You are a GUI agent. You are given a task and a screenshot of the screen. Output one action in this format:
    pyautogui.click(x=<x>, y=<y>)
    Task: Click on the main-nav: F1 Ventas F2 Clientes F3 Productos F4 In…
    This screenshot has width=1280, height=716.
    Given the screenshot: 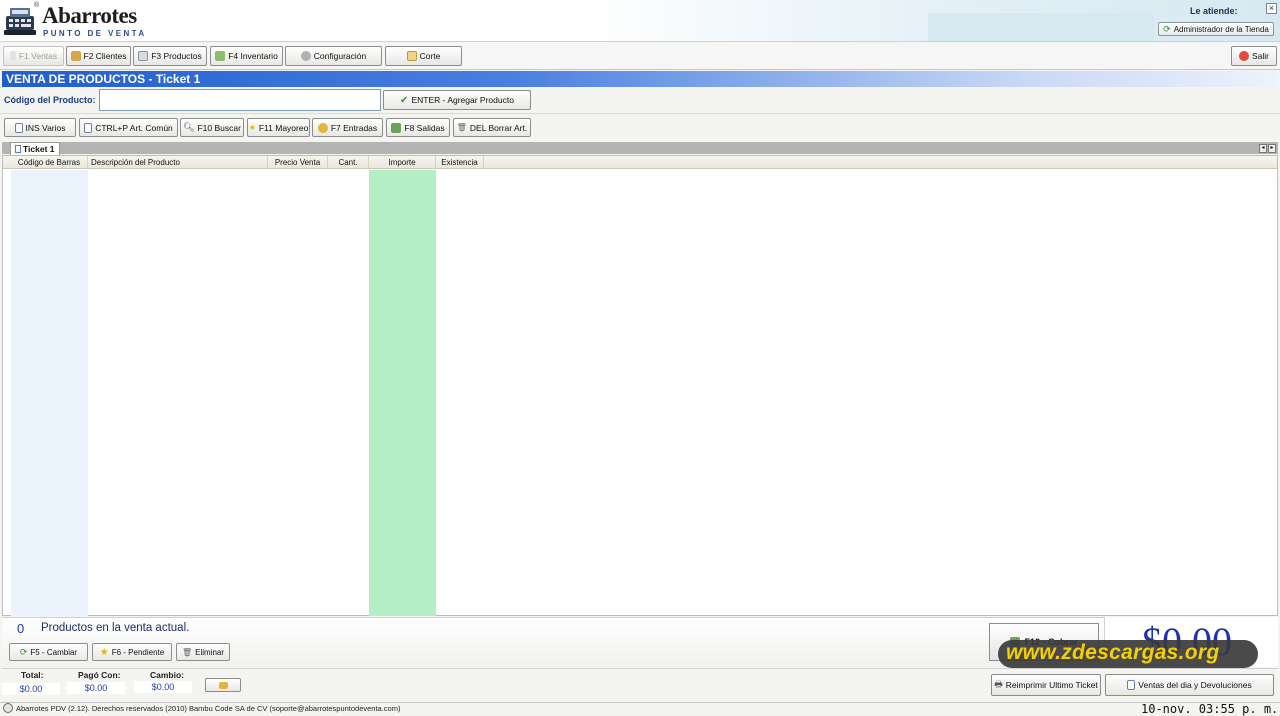 What is the action you would take?
    pyautogui.click(x=640, y=56)
    